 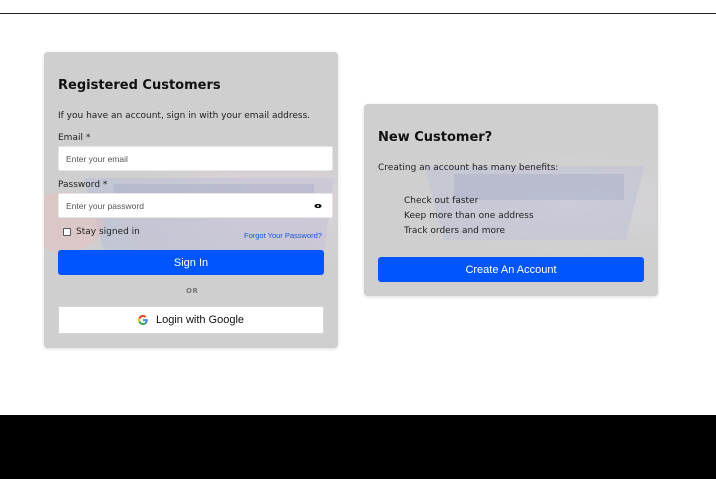 I want to click on email-input, so click(x=195, y=159).